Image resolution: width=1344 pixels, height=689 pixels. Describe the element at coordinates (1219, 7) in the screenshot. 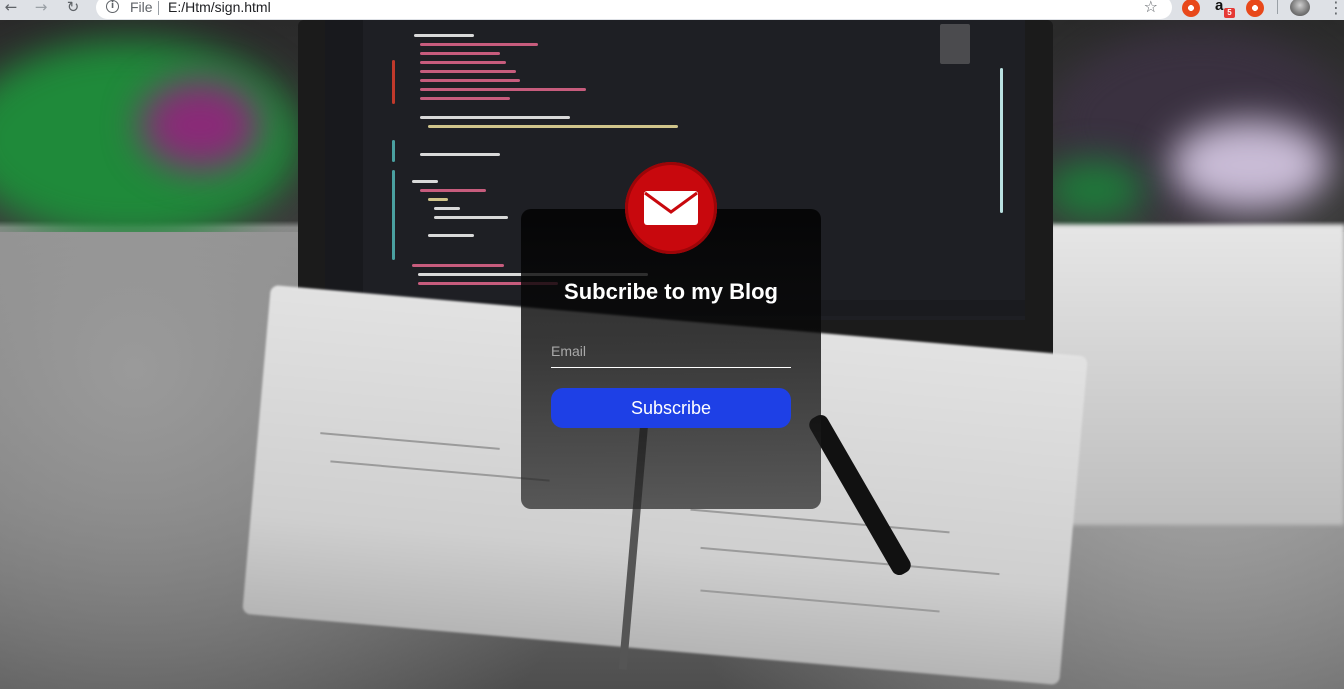

I see `amazon-icon-letter: a` at that location.